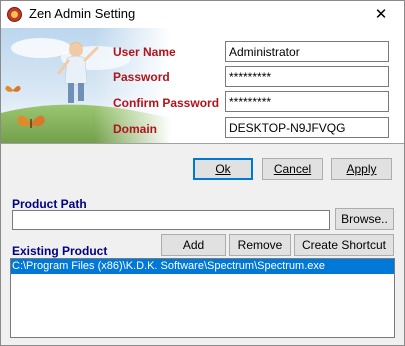 This screenshot has width=405, height=346. Describe the element at coordinates (307, 101) in the screenshot. I see `confirm-password-field` at that location.